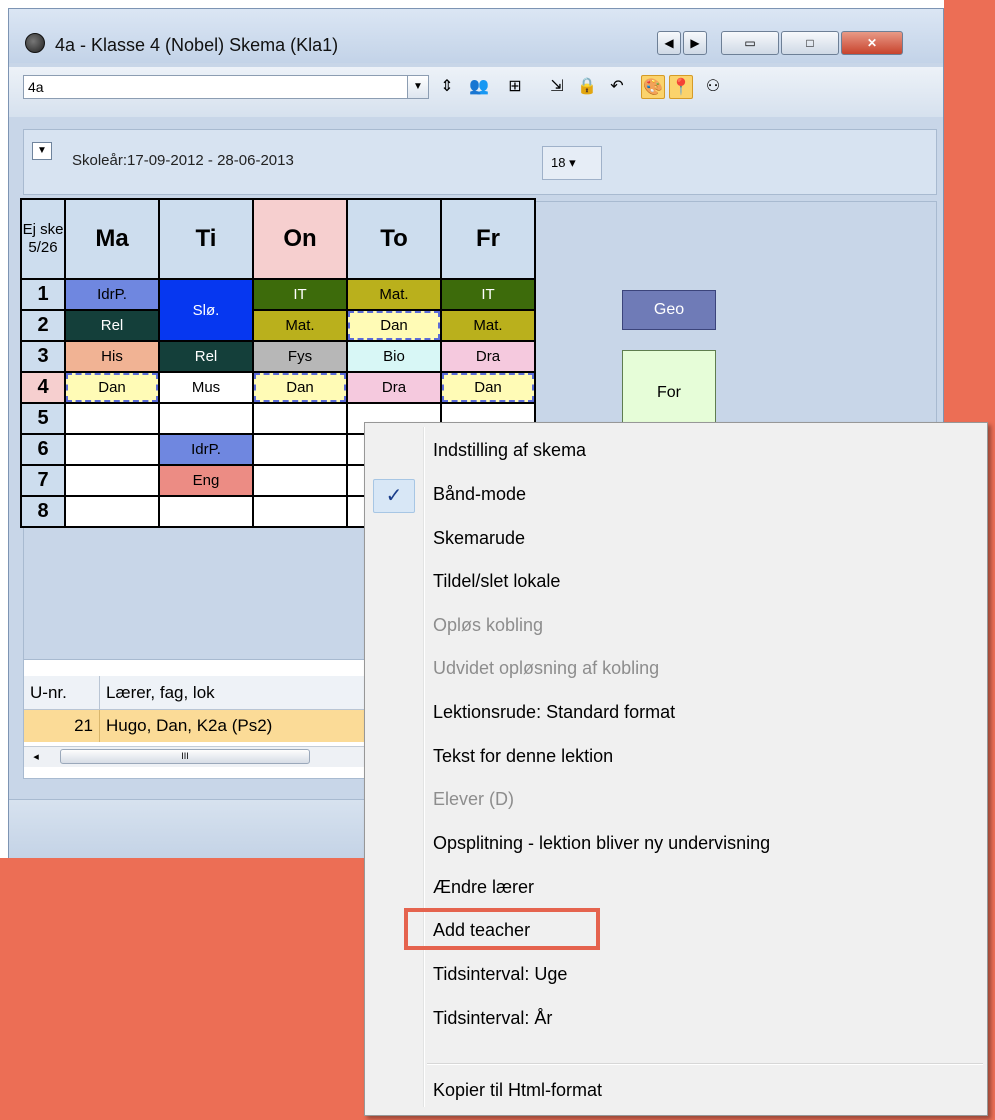 This screenshot has height=1120, width=995. What do you see at coordinates (653, 87) in the screenshot?
I see `palette-icon: 🎨` at bounding box center [653, 87].